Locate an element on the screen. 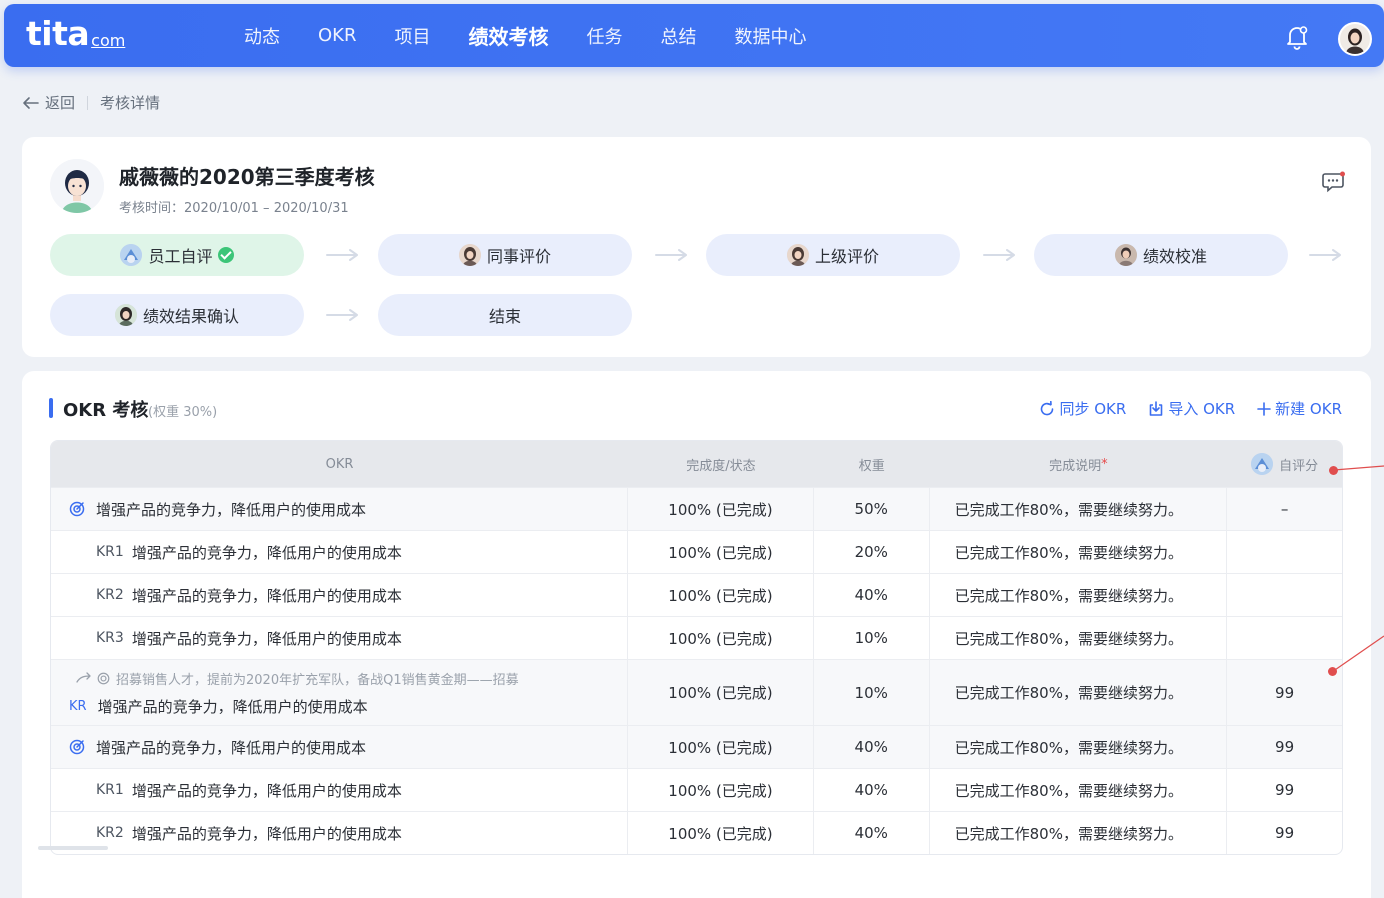  import-icon is located at coordinates (1156, 408).